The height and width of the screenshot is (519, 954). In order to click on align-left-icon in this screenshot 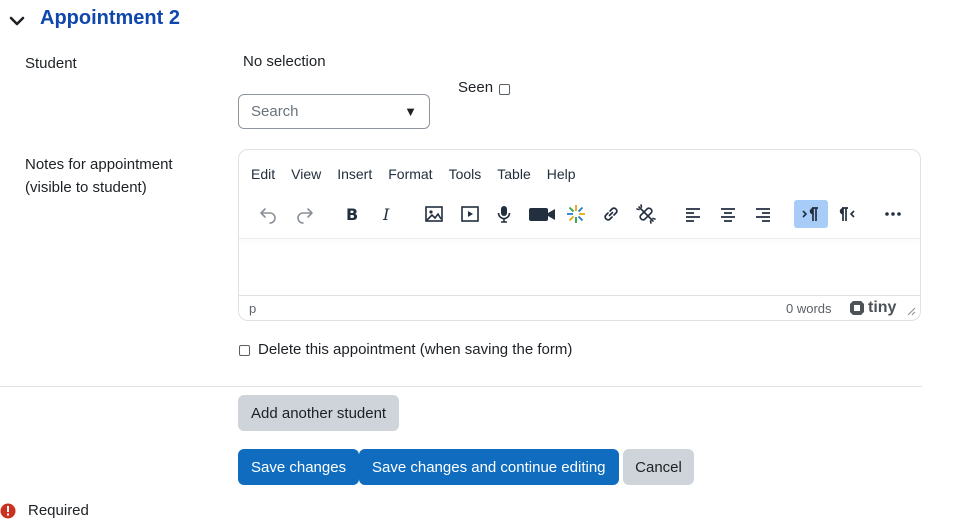, I will do `click(693, 215)`.